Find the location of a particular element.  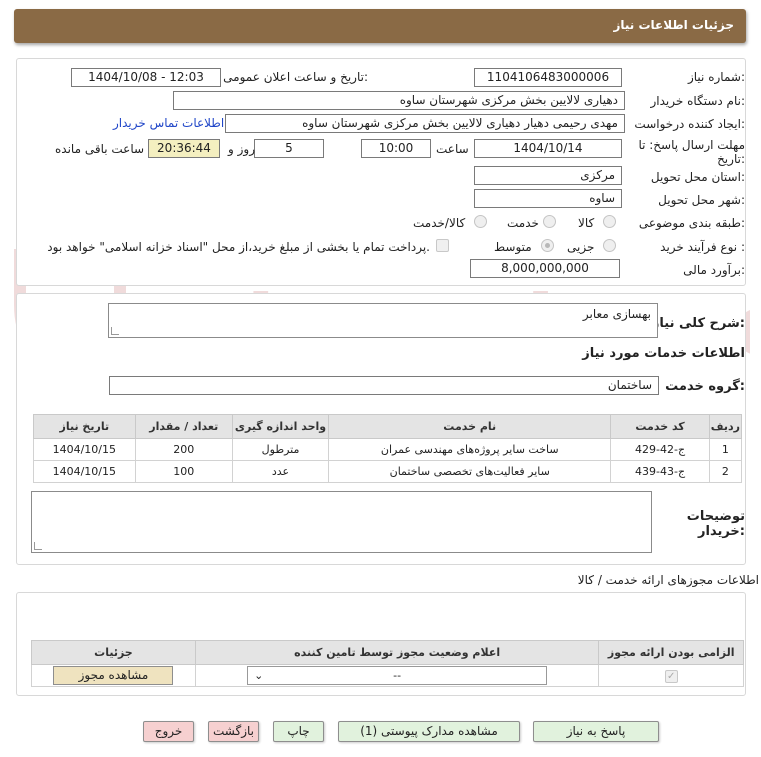

service-group-field: ساختمان is located at coordinates (384, 385).